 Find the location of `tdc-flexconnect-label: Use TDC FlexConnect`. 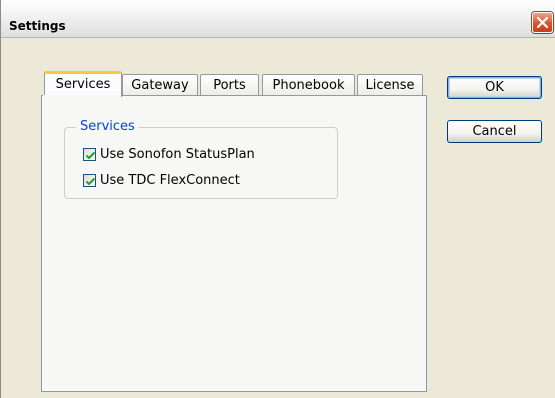

tdc-flexconnect-label: Use TDC FlexConnect is located at coordinates (170, 180).